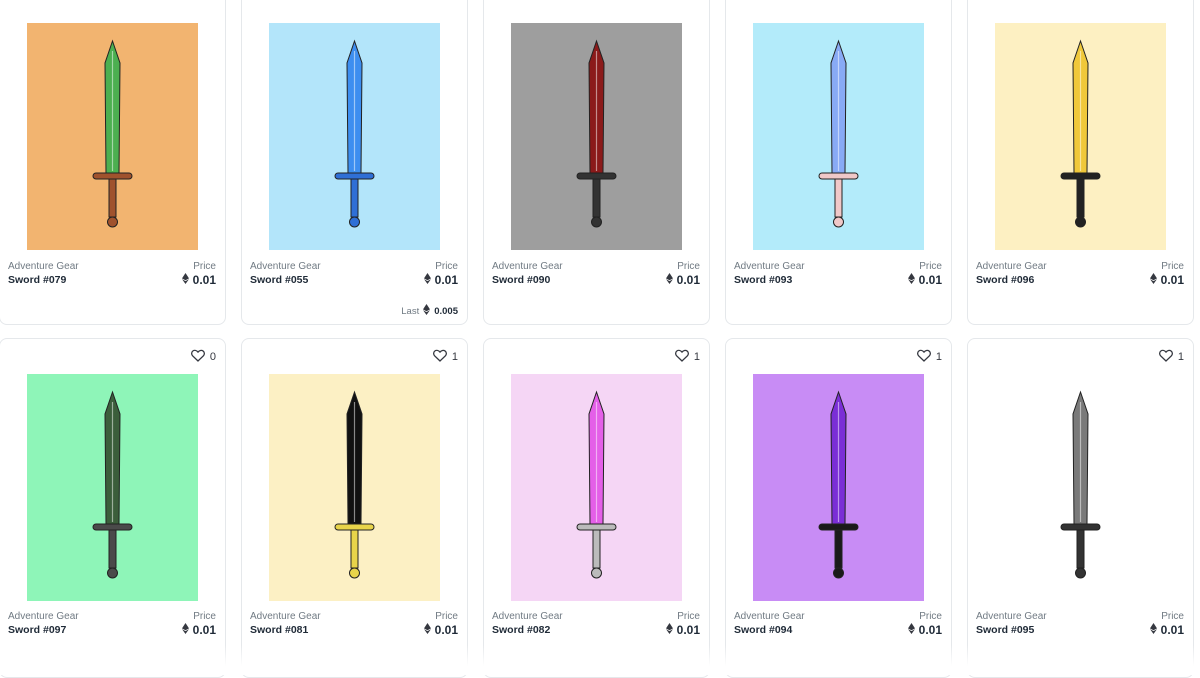  I want to click on item-name: Sword #096, so click(1005, 280).